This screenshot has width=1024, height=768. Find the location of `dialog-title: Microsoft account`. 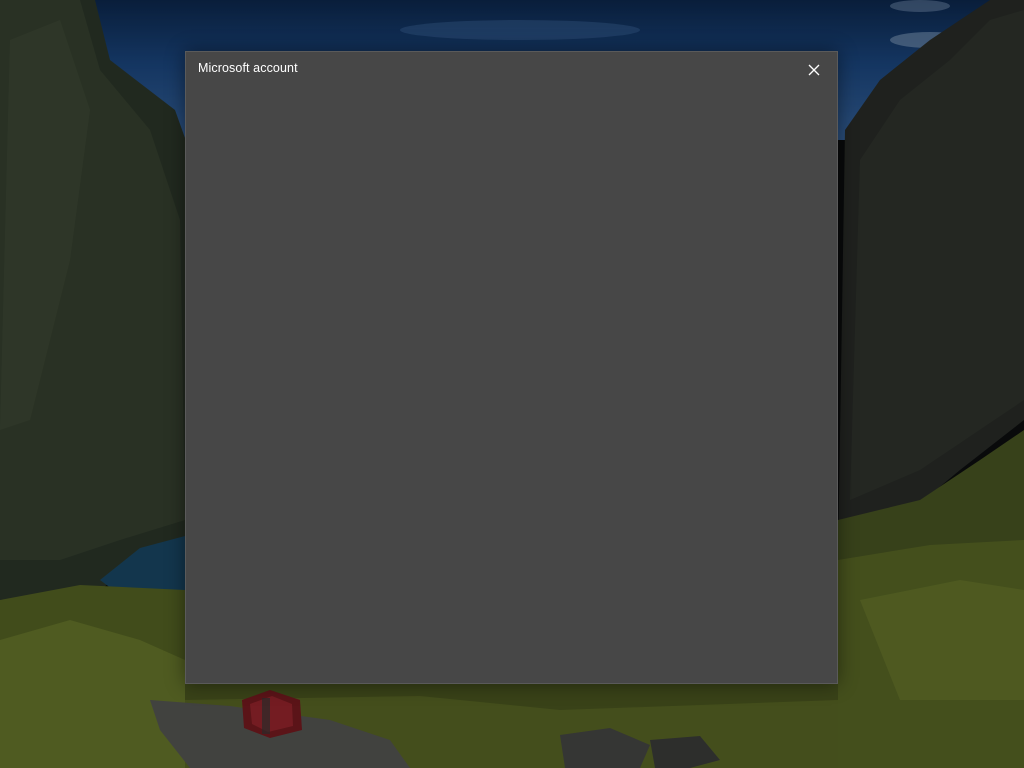

dialog-title: Microsoft account is located at coordinates (248, 68).